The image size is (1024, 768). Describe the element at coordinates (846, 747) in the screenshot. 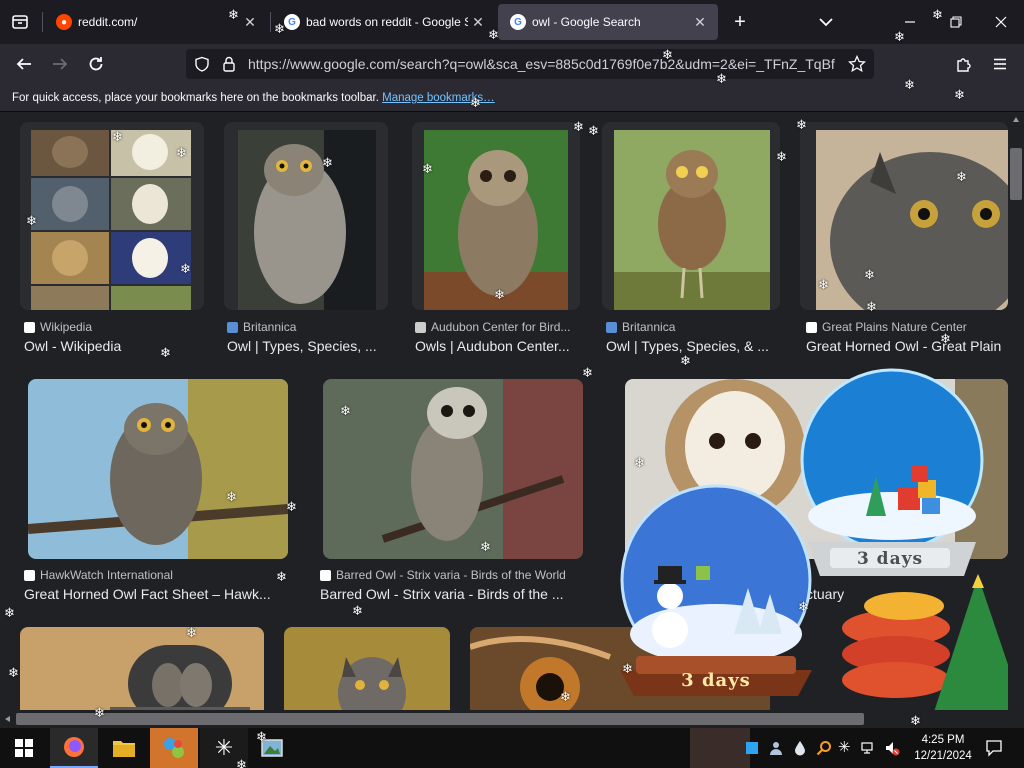

I see `tray-snowflake-icon: ✳` at that location.